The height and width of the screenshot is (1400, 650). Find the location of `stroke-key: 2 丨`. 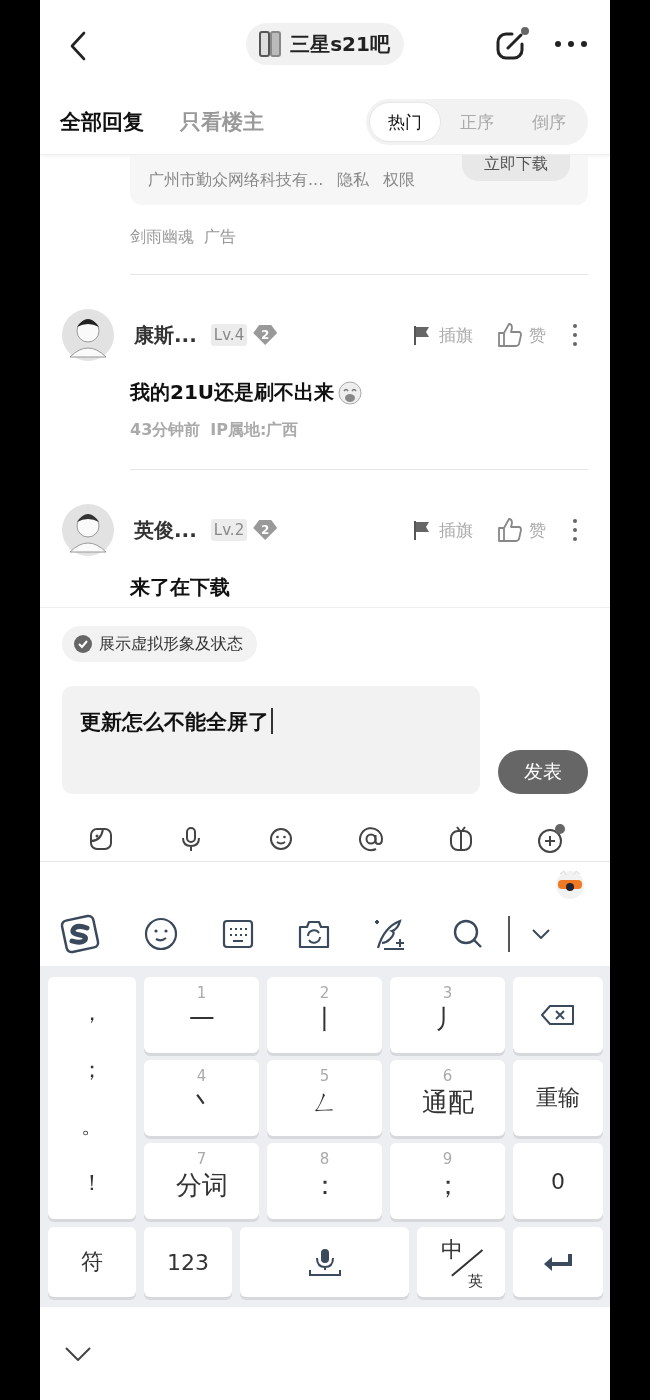

stroke-key: 2 丨 is located at coordinates (324, 1015).